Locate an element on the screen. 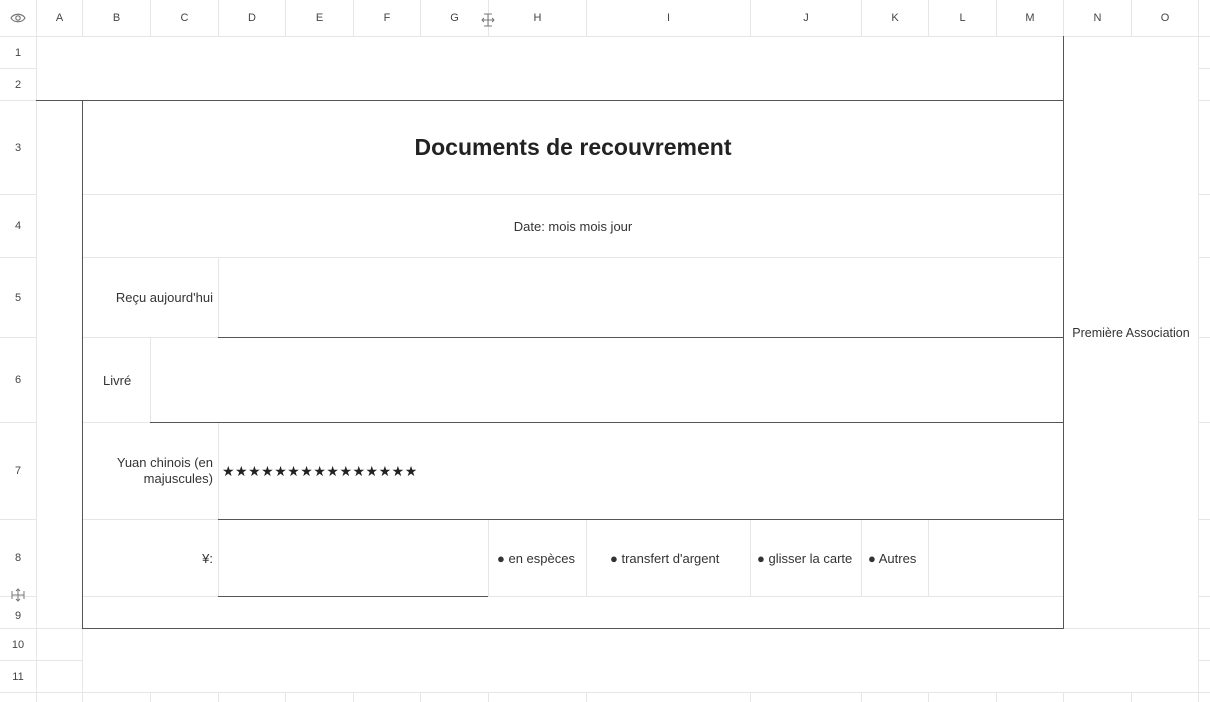  column-header-b: B is located at coordinates (116, 18).